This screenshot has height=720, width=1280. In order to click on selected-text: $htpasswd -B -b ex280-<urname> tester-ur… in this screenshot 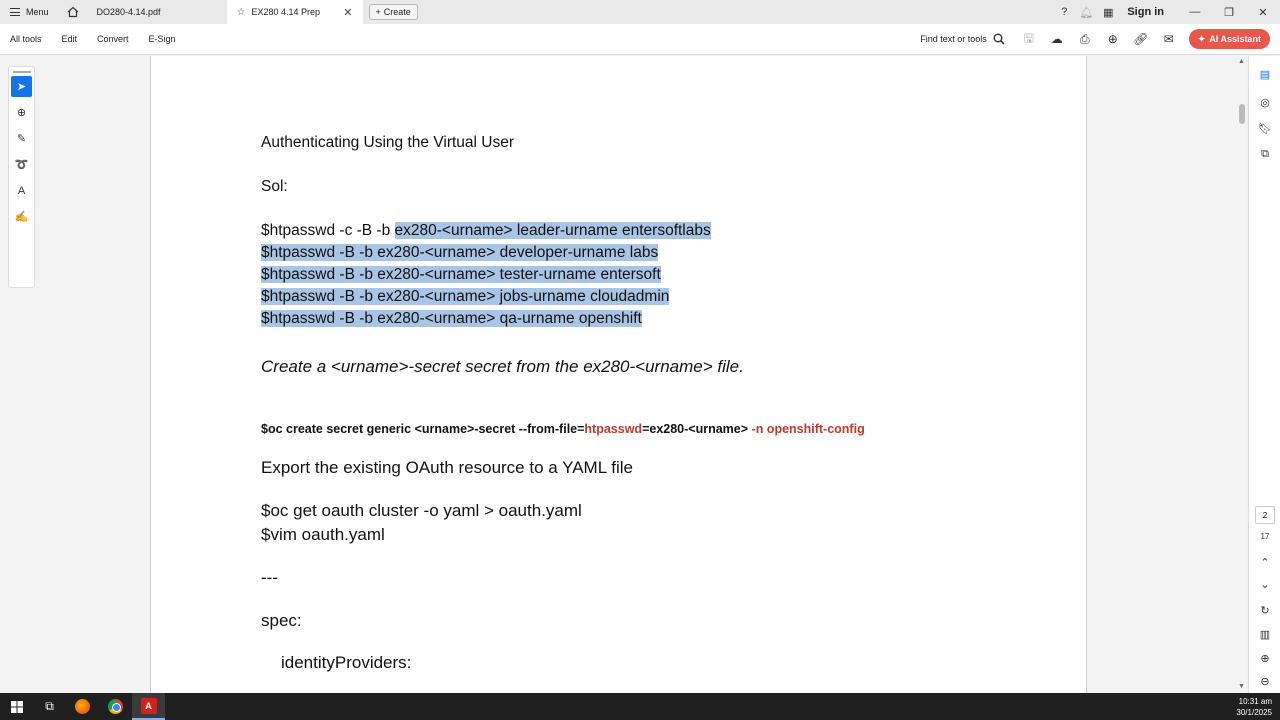, I will do `click(461, 274)`.